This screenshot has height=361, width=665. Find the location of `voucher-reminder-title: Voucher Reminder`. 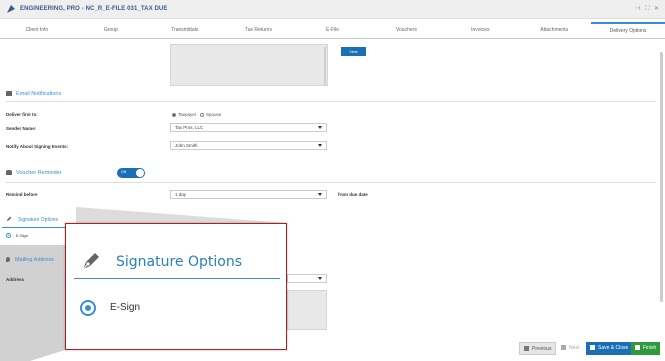

voucher-reminder-title: Voucher Reminder is located at coordinates (39, 173).